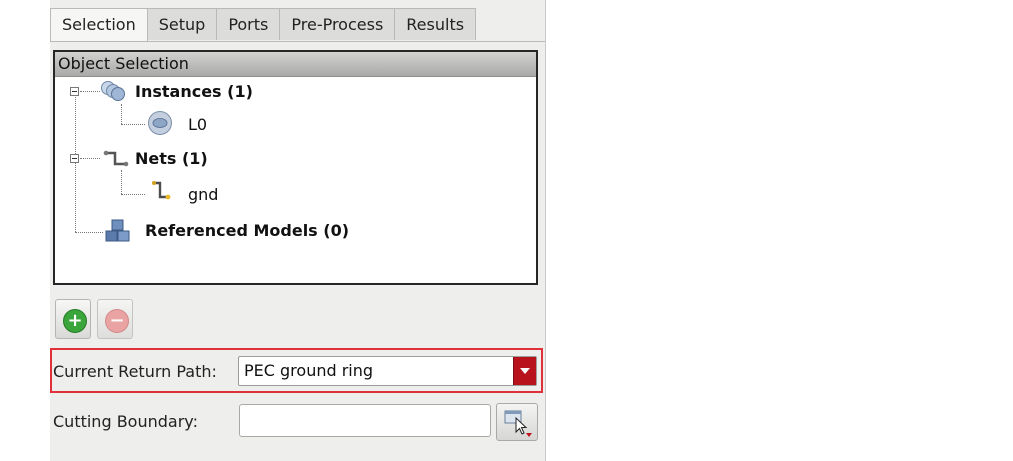  Describe the element at coordinates (197, 124) in the screenshot. I see `tree-node-l0: L0` at that location.